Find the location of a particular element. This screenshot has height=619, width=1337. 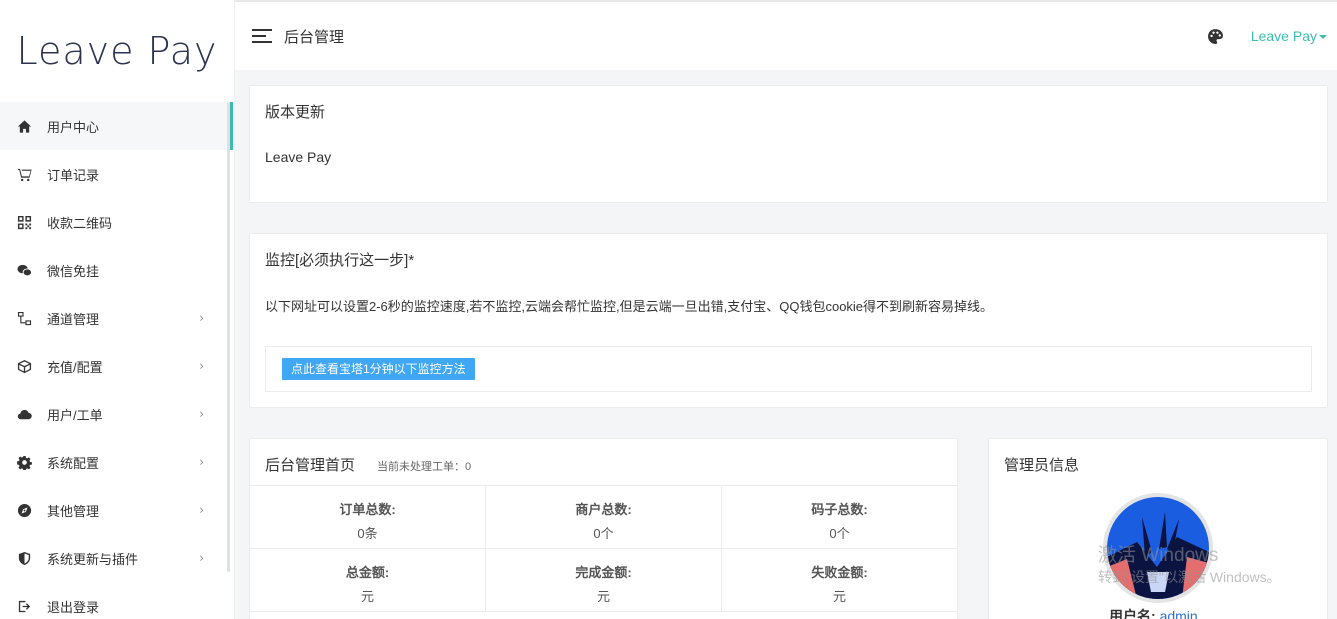

username-label: 用户名: is located at coordinates (1132, 613).